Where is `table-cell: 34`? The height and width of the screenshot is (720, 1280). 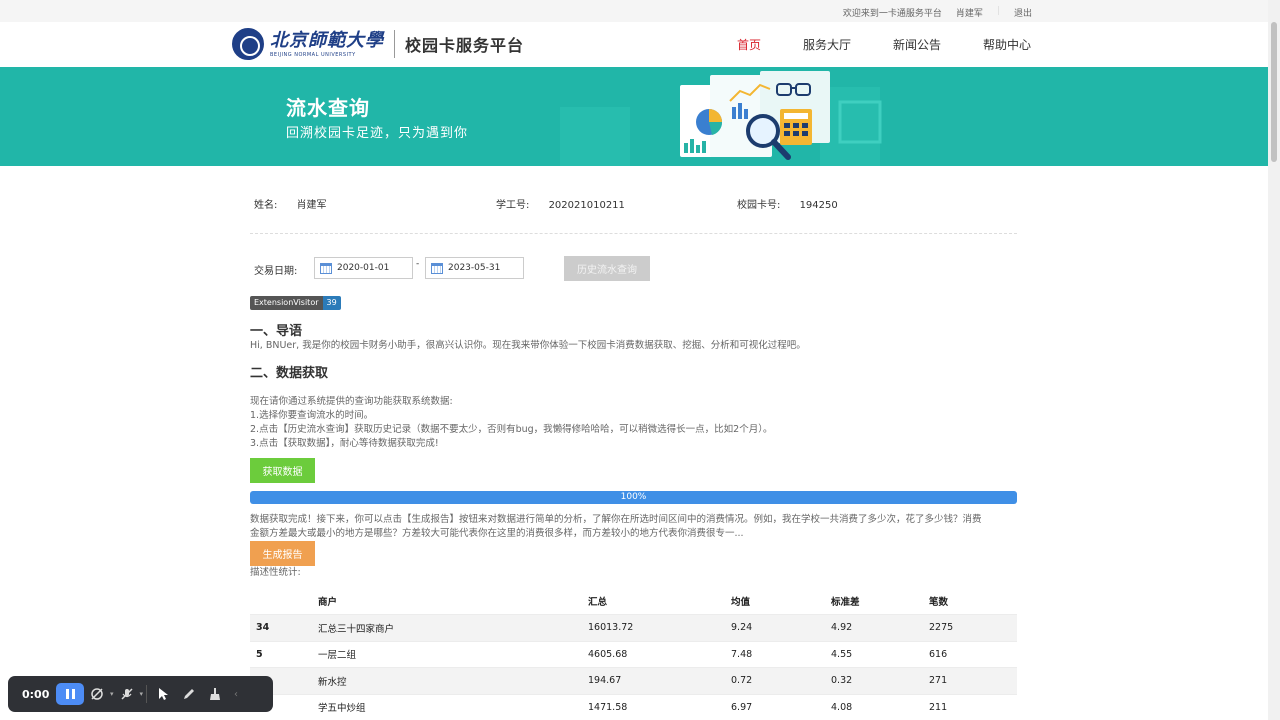 table-cell: 34 is located at coordinates (281, 628).